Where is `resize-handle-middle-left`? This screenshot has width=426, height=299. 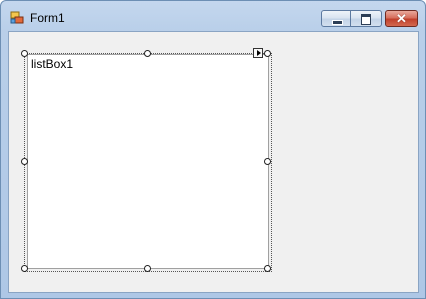
resize-handle-middle-left is located at coordinates (24, 161).